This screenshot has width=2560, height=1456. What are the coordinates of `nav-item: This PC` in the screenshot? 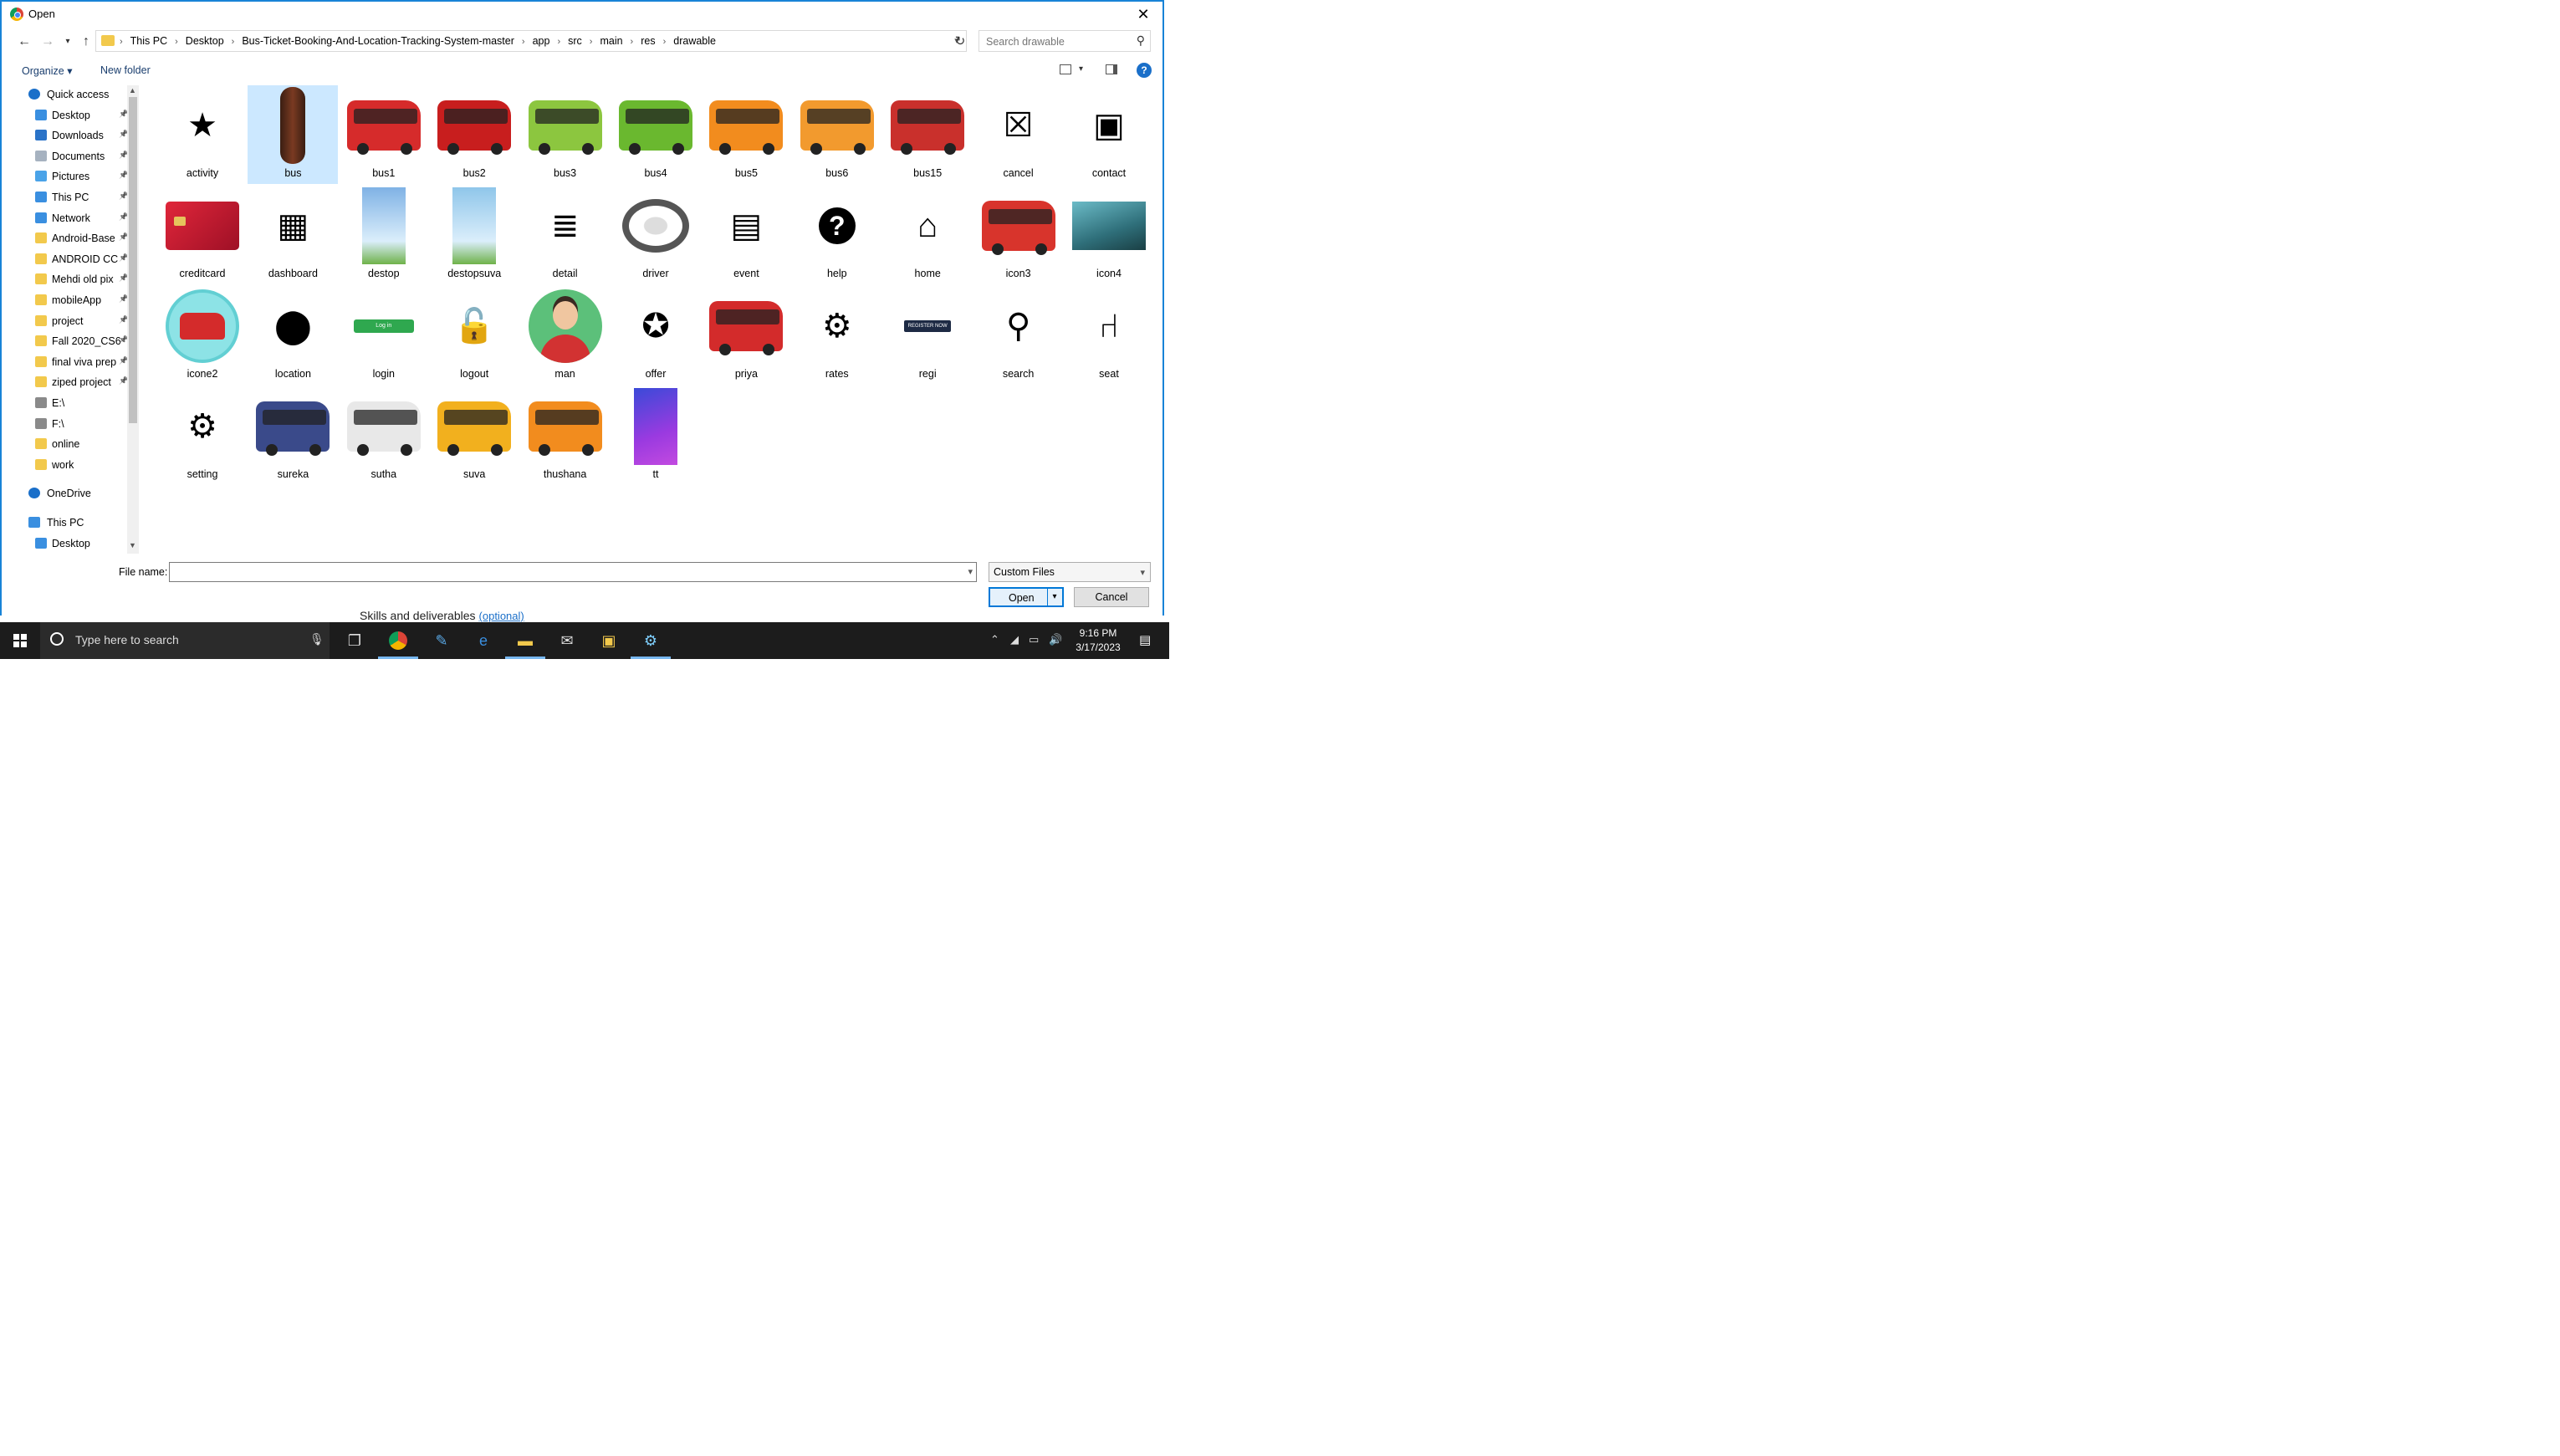 It's located at (72, 522).